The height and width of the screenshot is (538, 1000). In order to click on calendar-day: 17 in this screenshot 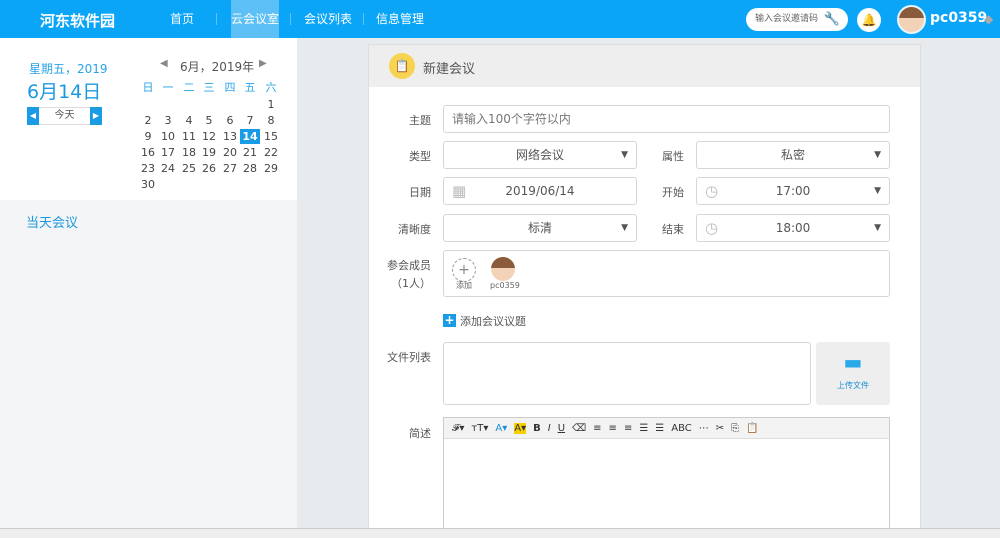, I will do `click(168, 152)`.